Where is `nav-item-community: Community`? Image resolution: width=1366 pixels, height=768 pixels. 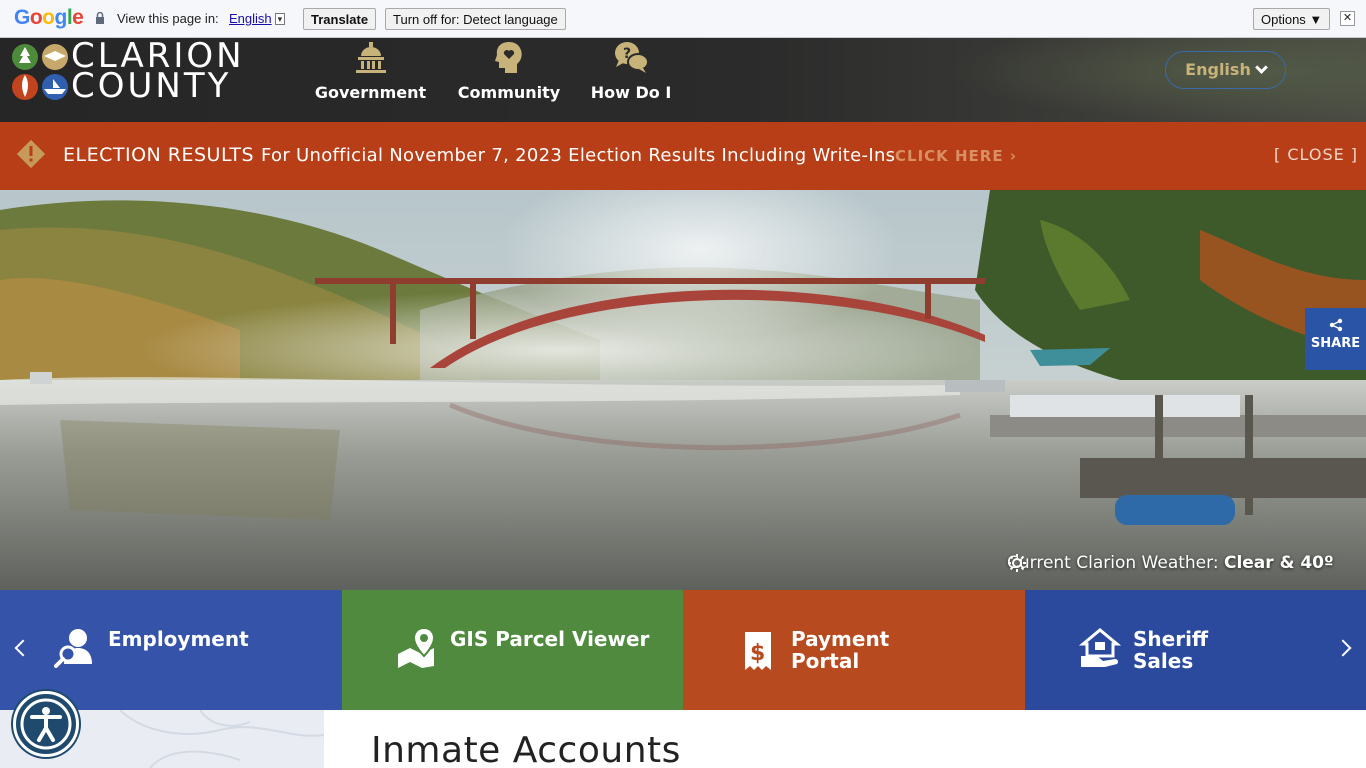 nav-item-community: Community is located at coordinates (509, 80).